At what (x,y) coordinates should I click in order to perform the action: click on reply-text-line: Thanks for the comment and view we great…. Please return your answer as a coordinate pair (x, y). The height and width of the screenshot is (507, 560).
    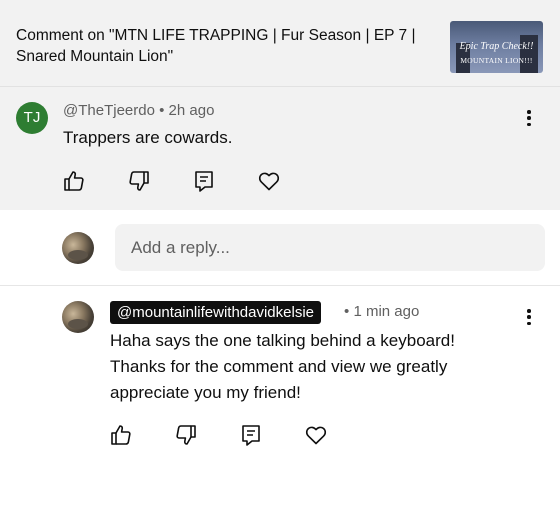
    Looking at the image, I should click on (279, 366).